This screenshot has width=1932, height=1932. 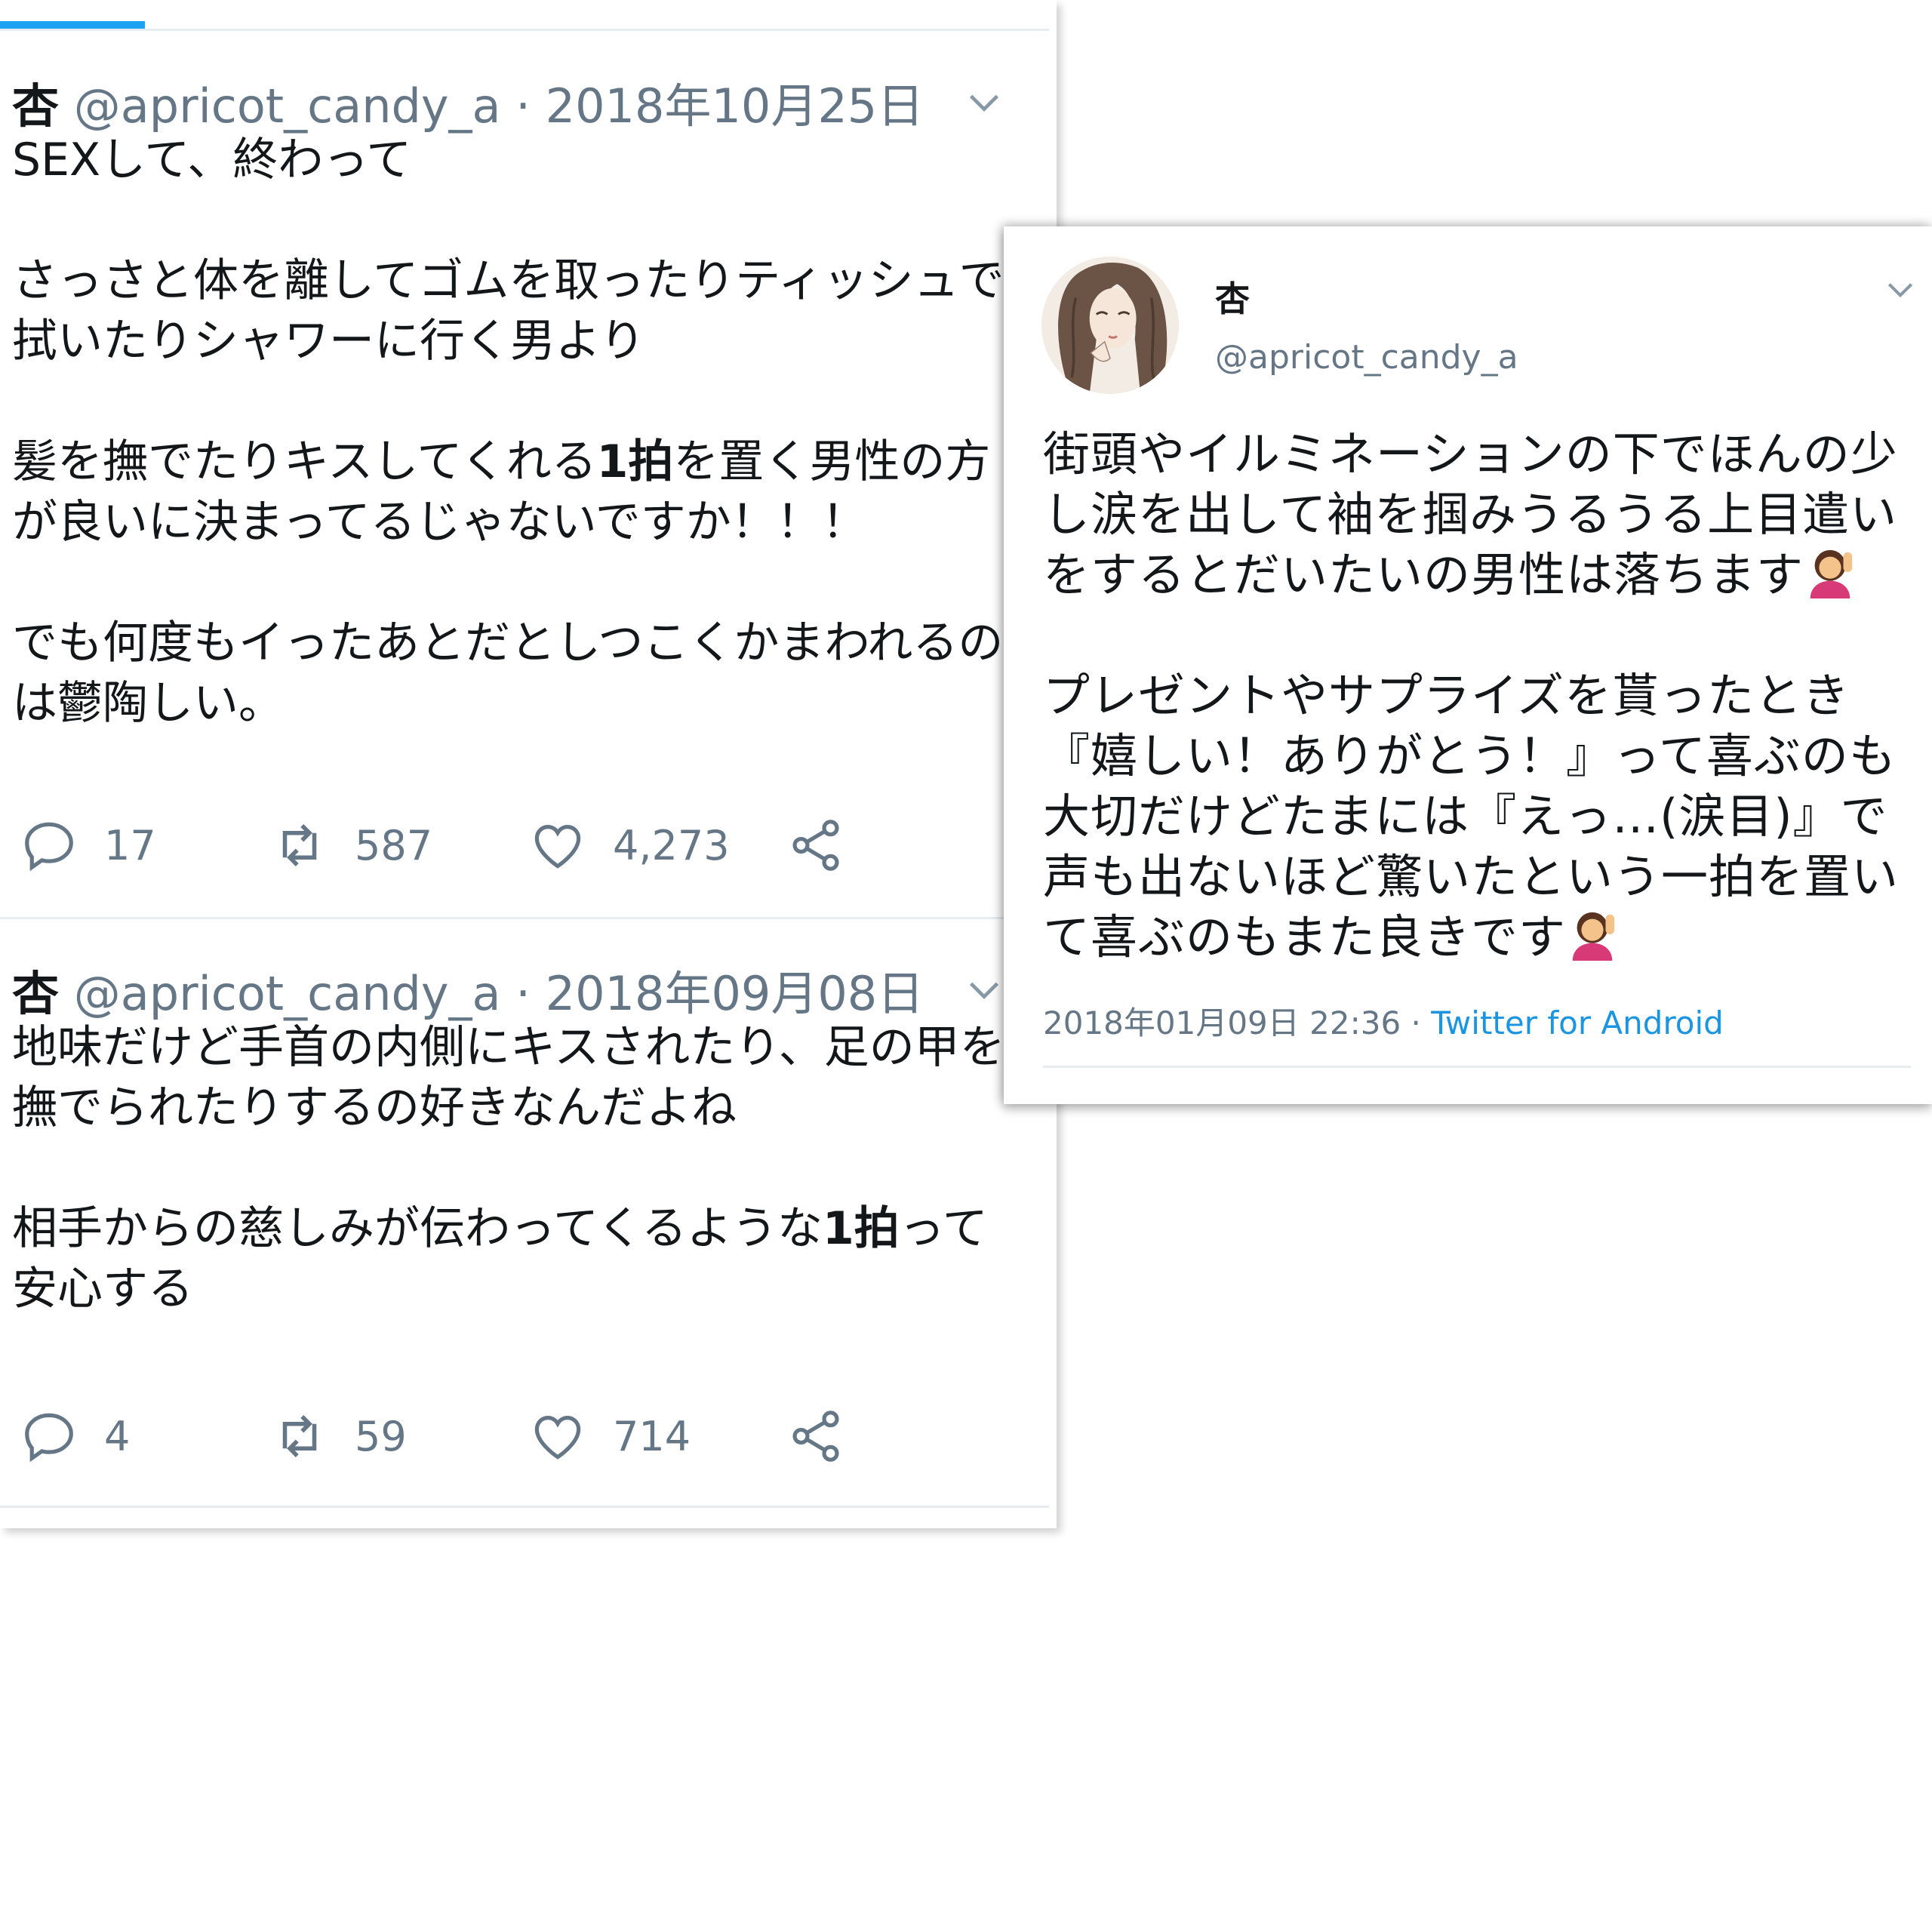 I want to click on retweet-button: 587, so click(x=351, y=845).